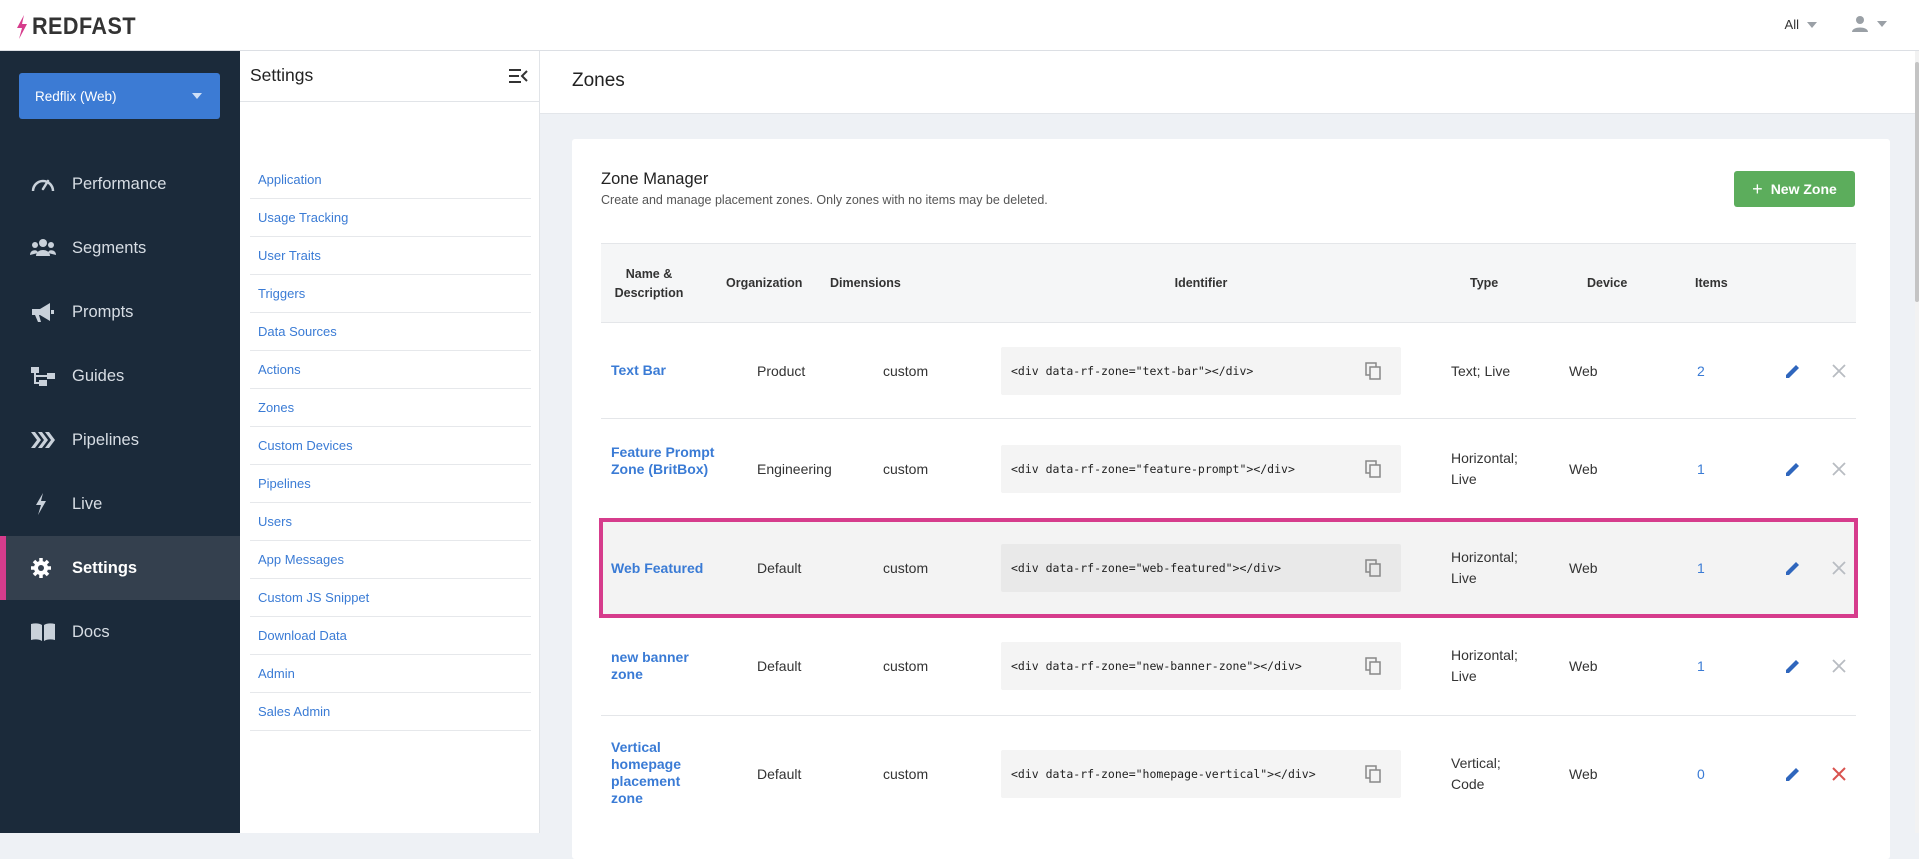 The image size is (1919, 859). Describe the element at coordinates (390, 218) in the screenshot. I see `settings-item-usage-tracking: Usage Tracking` at that location.